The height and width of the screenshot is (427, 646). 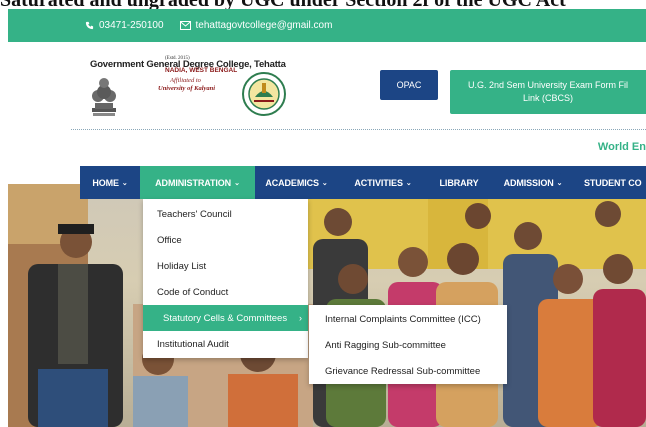 What do you see at coordinates (194, 214) in the screenshot?
I see `menu-item-label: Teachers' Council` at bounding box center [194, 214].